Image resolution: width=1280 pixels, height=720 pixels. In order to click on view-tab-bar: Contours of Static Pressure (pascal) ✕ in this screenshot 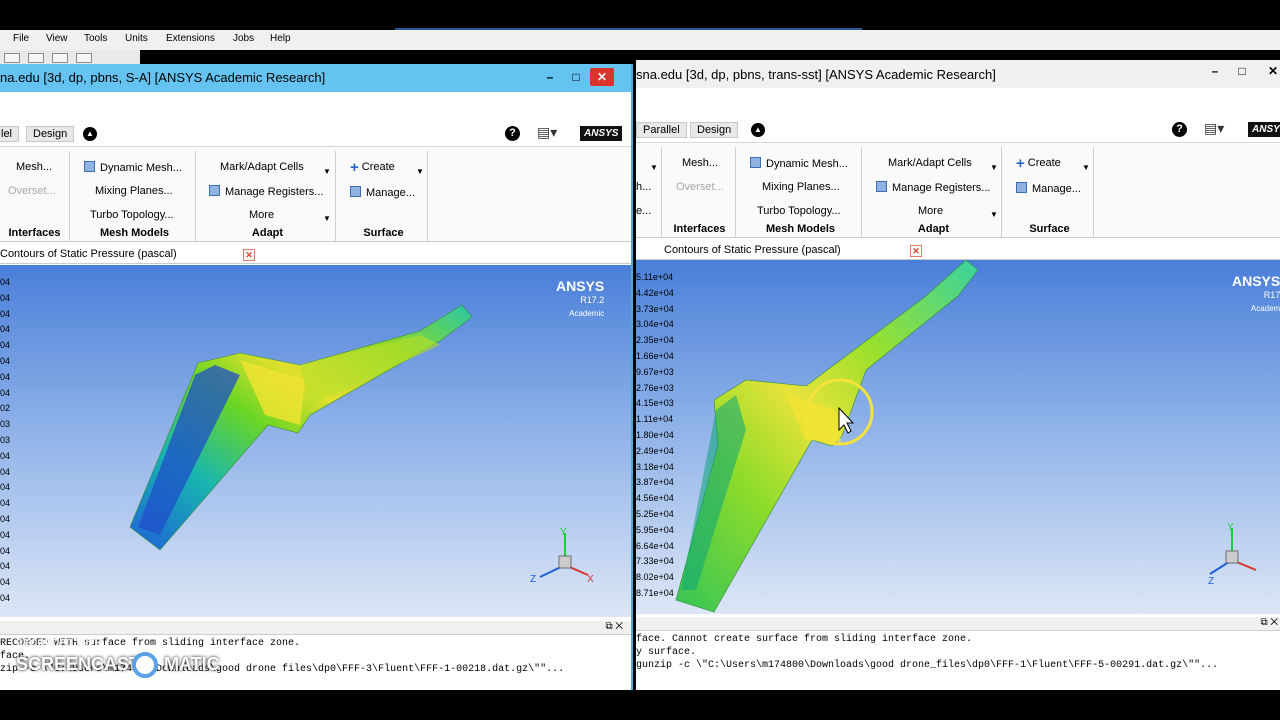, I will do `click(315, 255)`.